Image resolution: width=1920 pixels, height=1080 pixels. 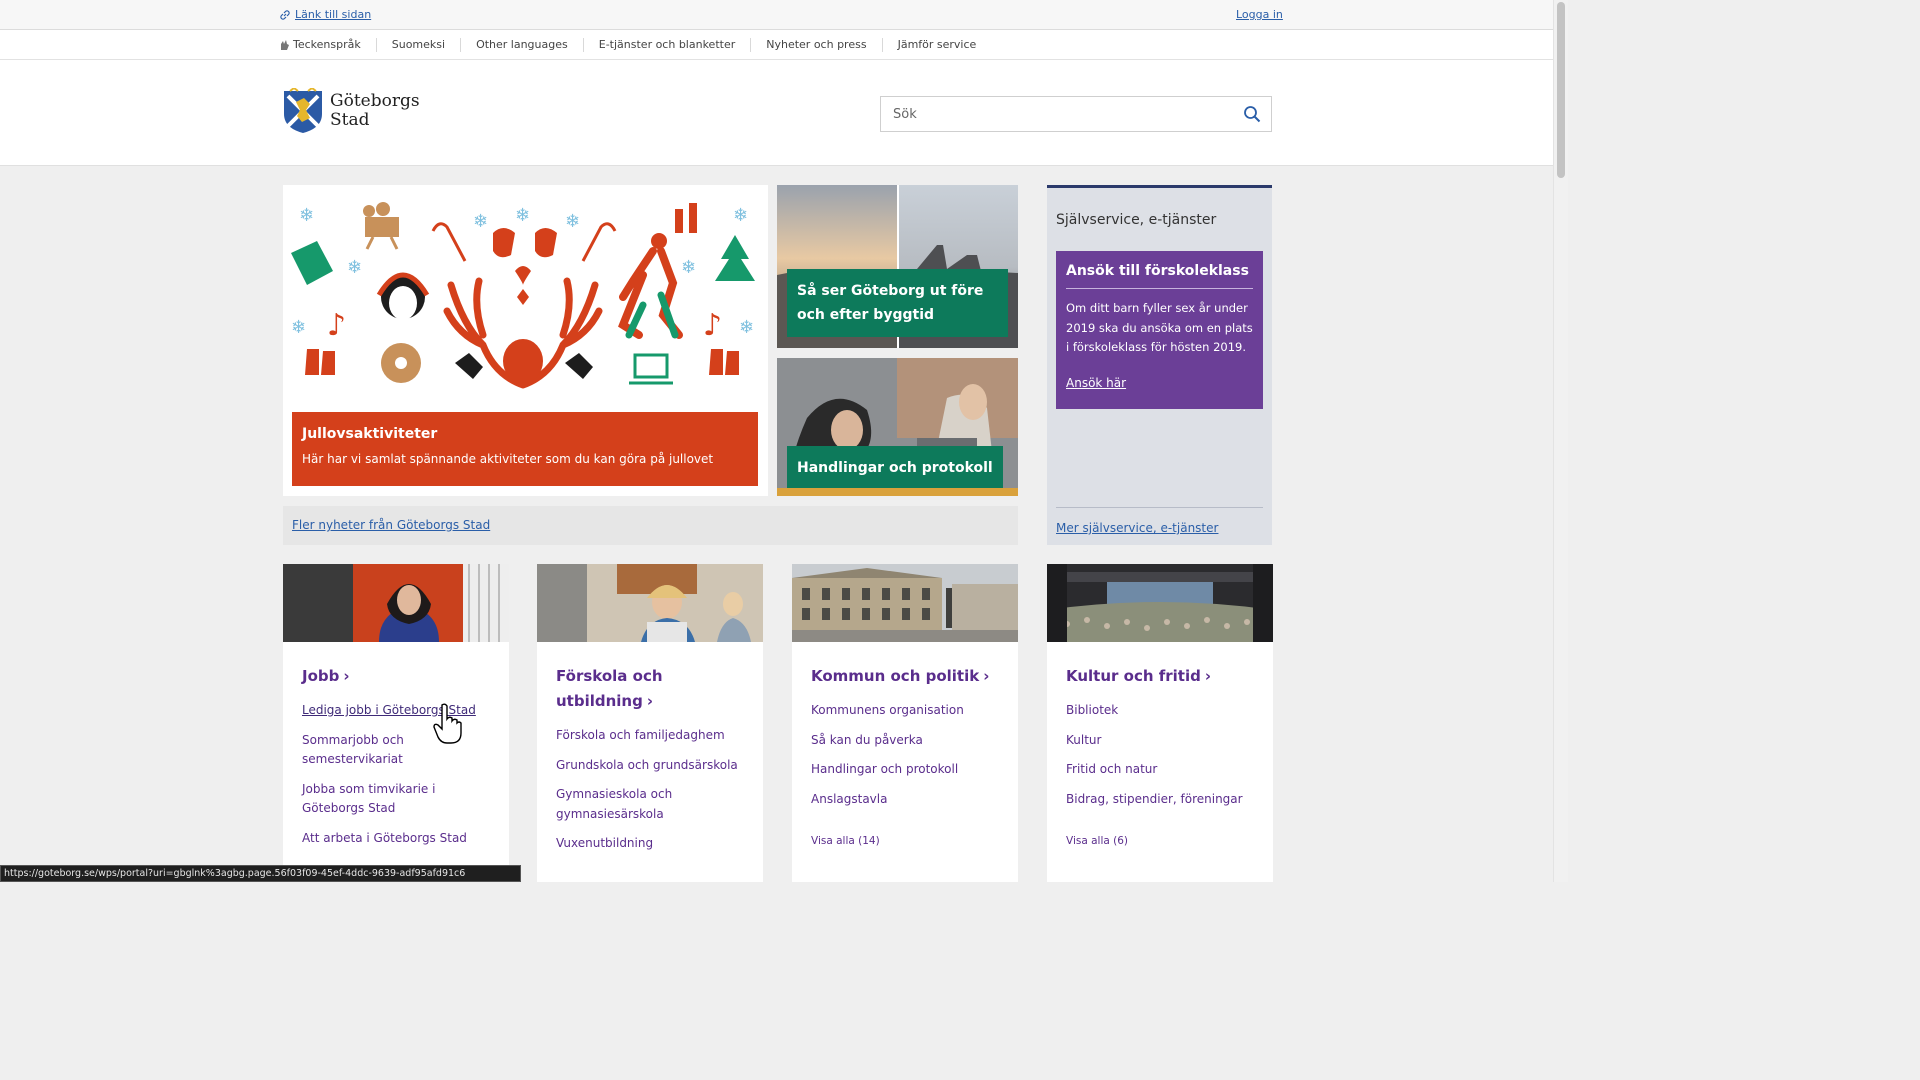 I want to click on site-logo: Göteborgs Stad, so click(x=351, y=111).